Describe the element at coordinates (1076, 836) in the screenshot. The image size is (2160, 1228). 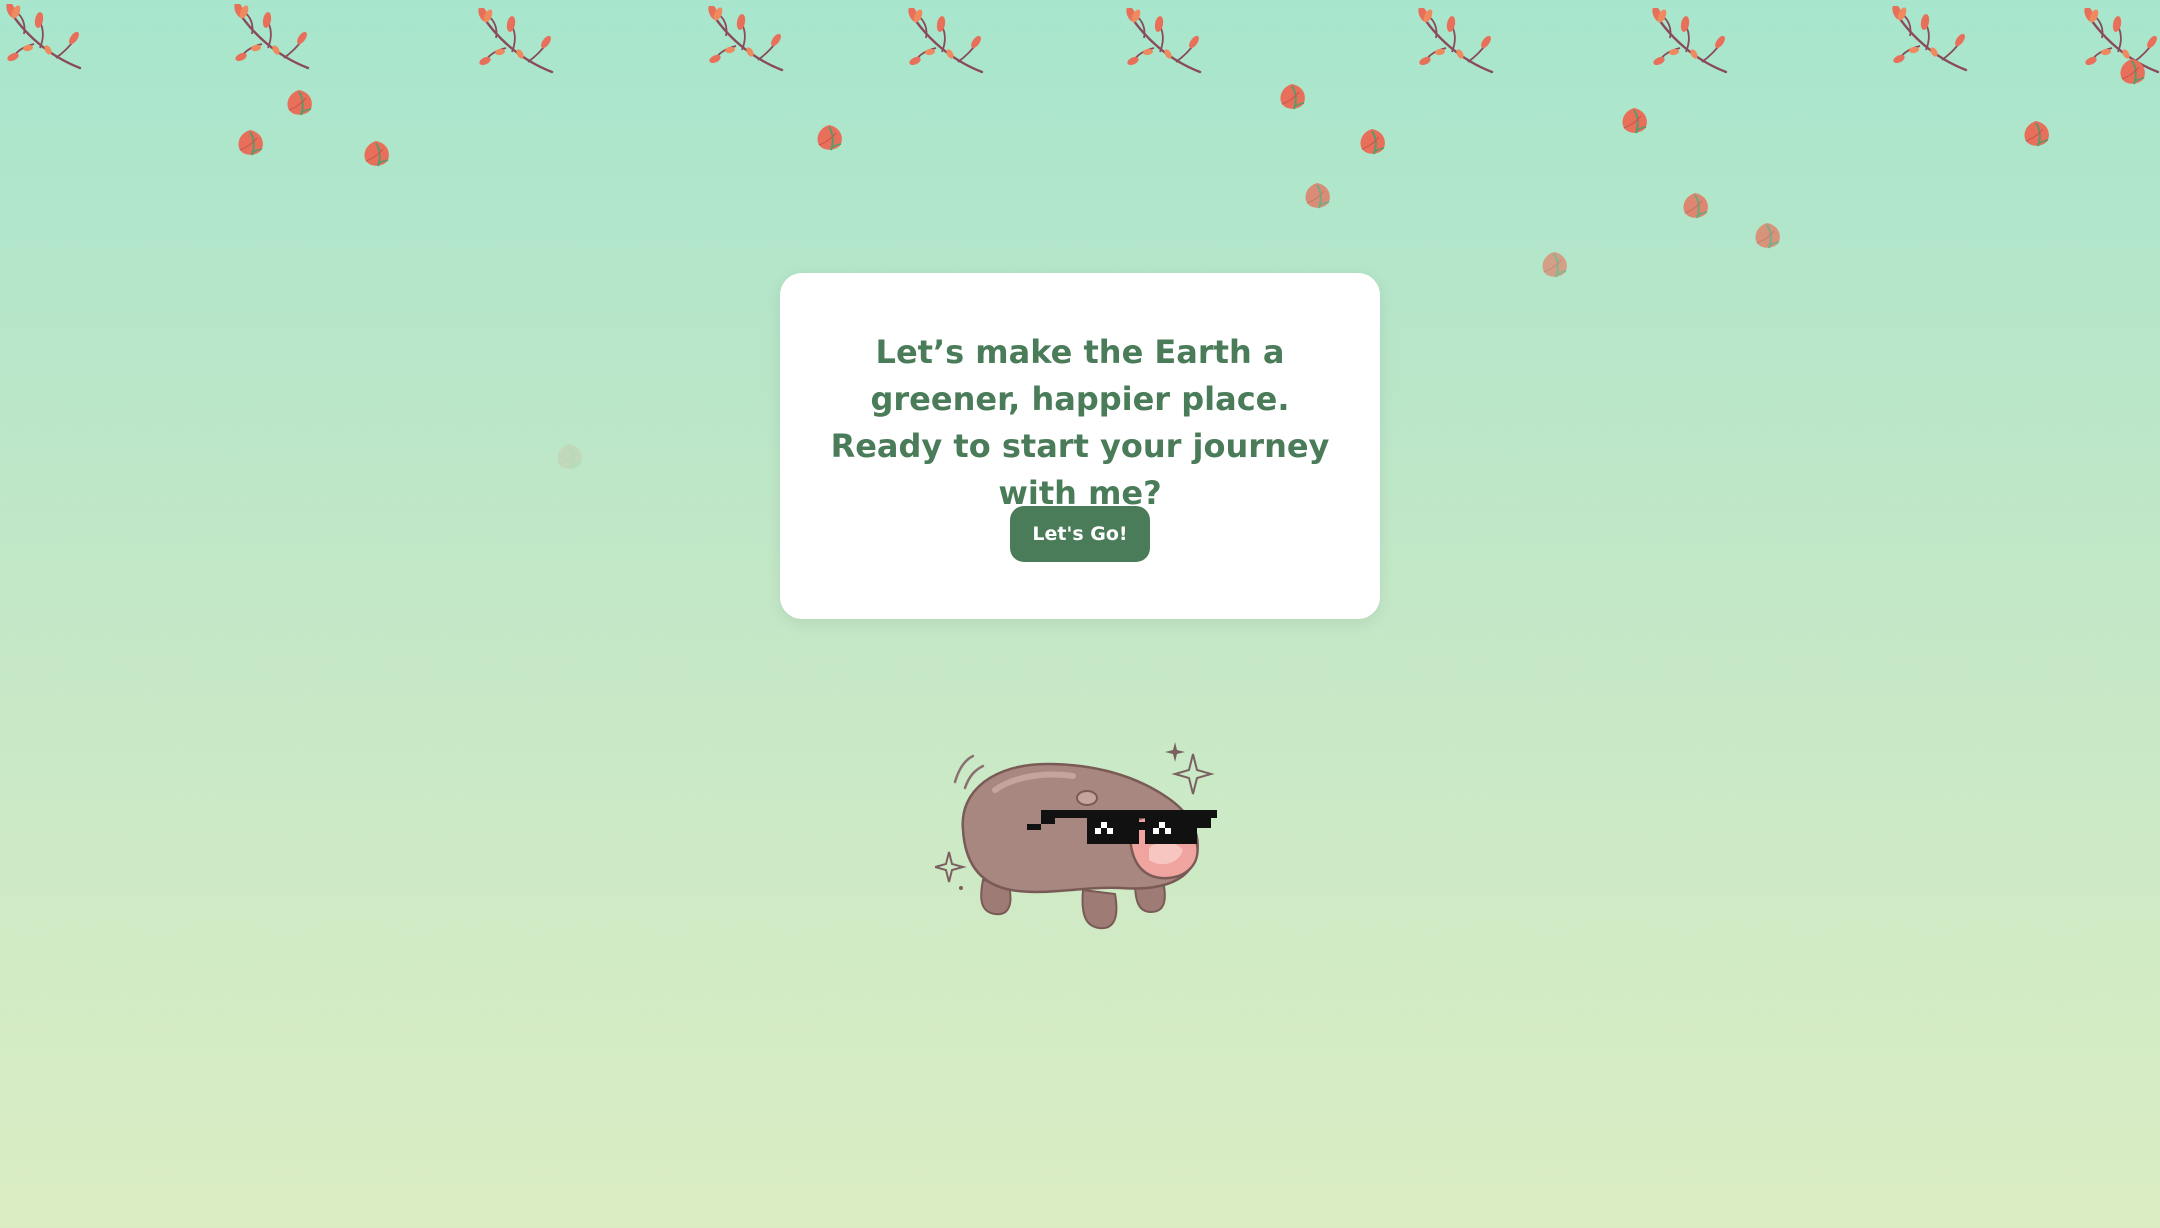
I see `hippo-with-pixel-sunglasses-icon` at that location.